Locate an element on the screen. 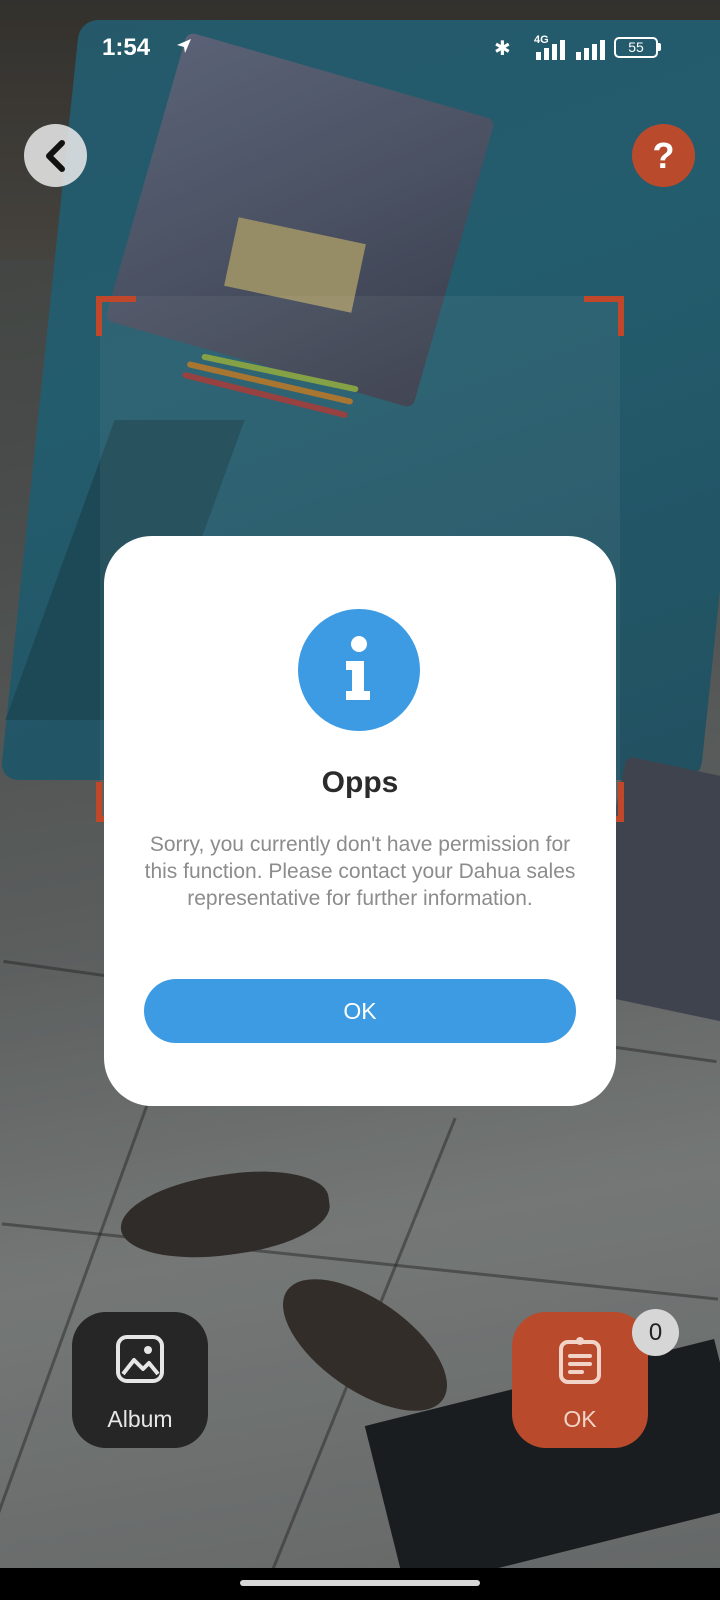  count-badge: 0 is located at coordinates (655, 1332).